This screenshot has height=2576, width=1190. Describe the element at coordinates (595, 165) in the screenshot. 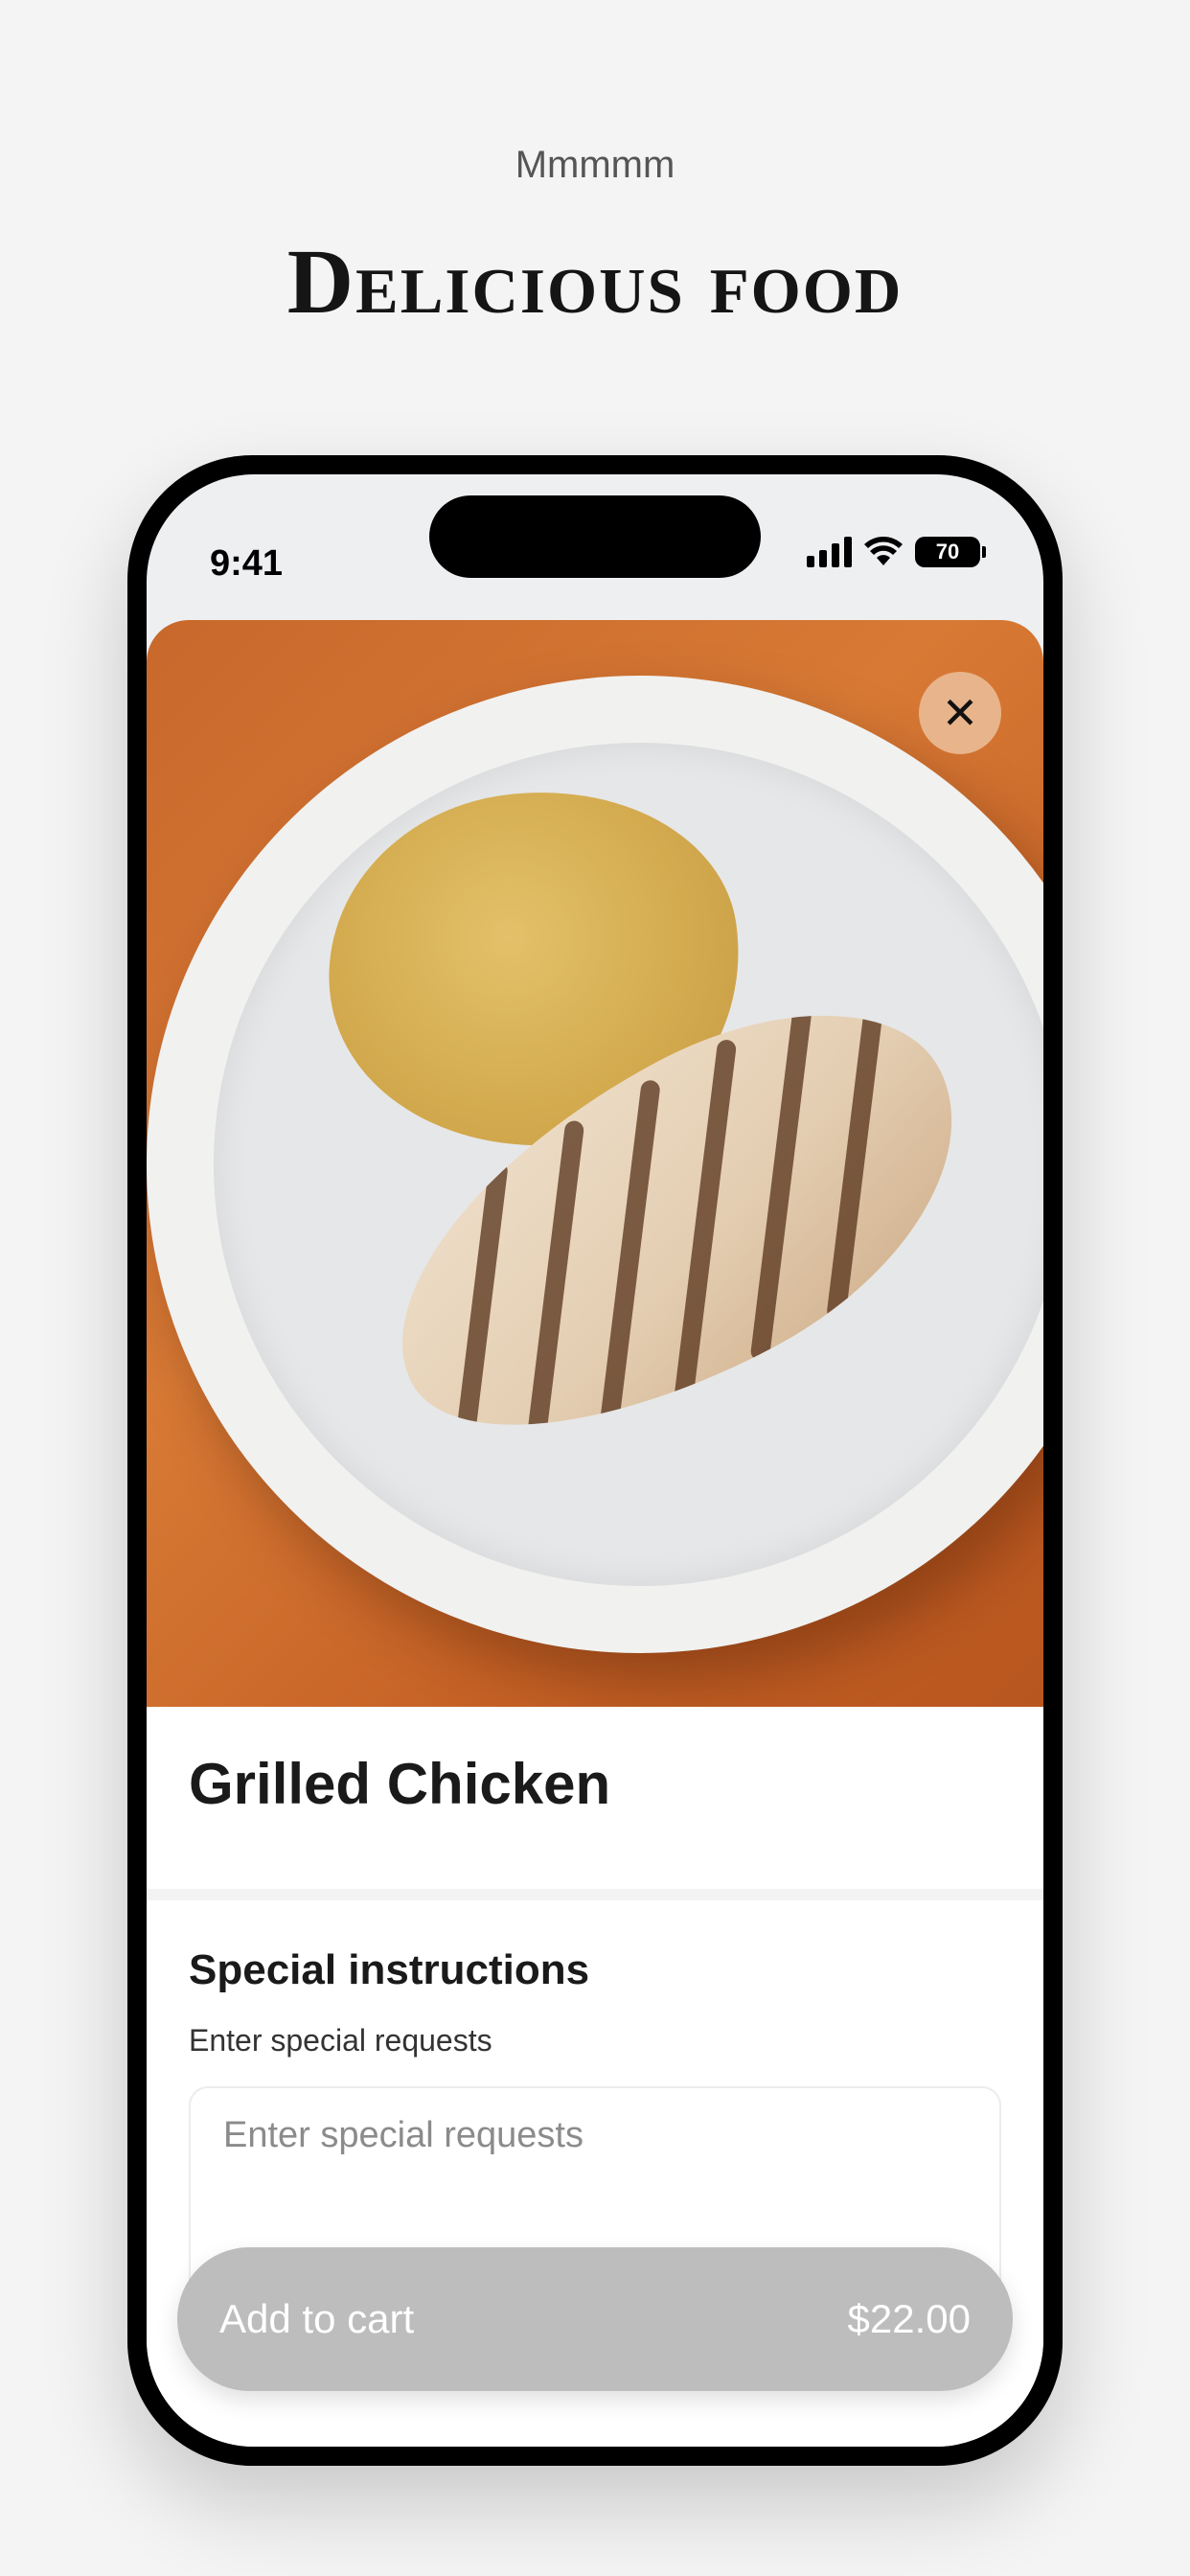

I see `eyebrow-text: Mmmmm` at that location.